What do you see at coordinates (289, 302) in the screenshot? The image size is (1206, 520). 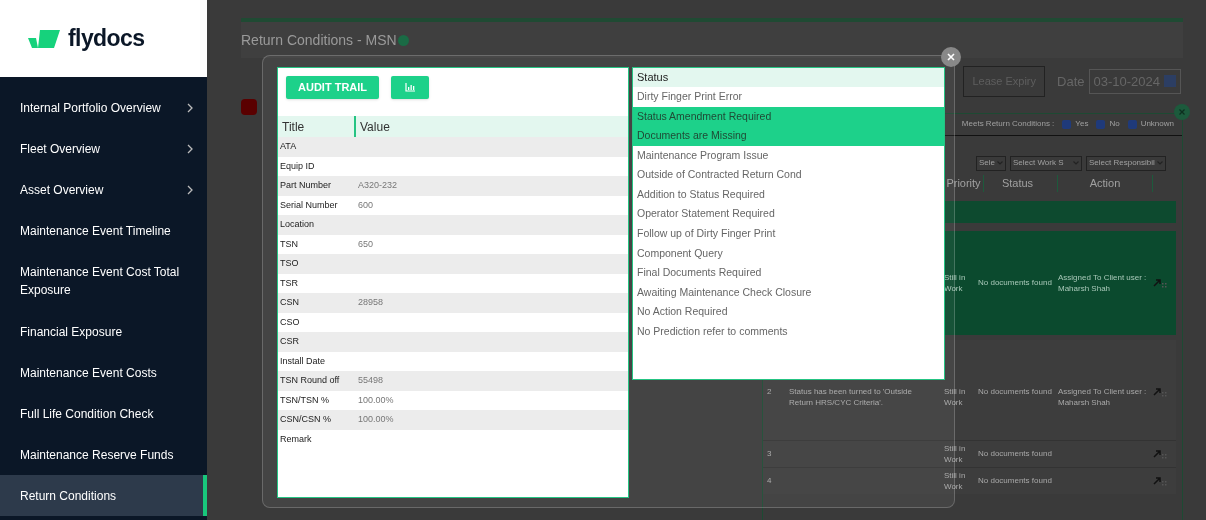 I see `detail-label: CSN` at bounding box center [289, 302].